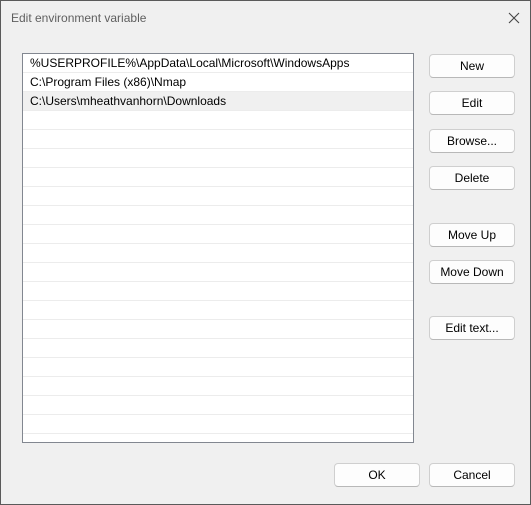 This screenshot has height=505, width=531. I want to click on ok-button: OK, so click(377, 475).